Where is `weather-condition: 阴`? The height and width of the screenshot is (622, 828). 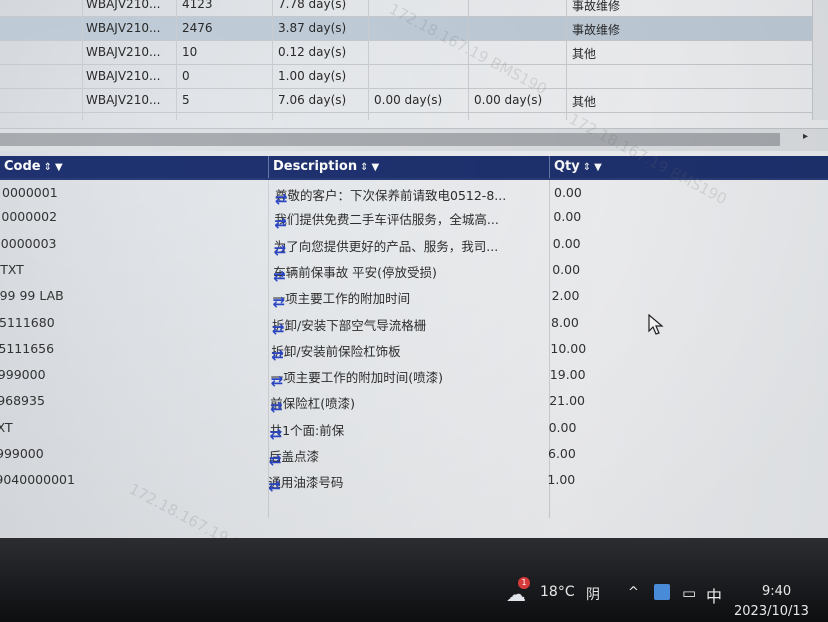 weather-condition: 阴 is located at coordinates (593, 594).